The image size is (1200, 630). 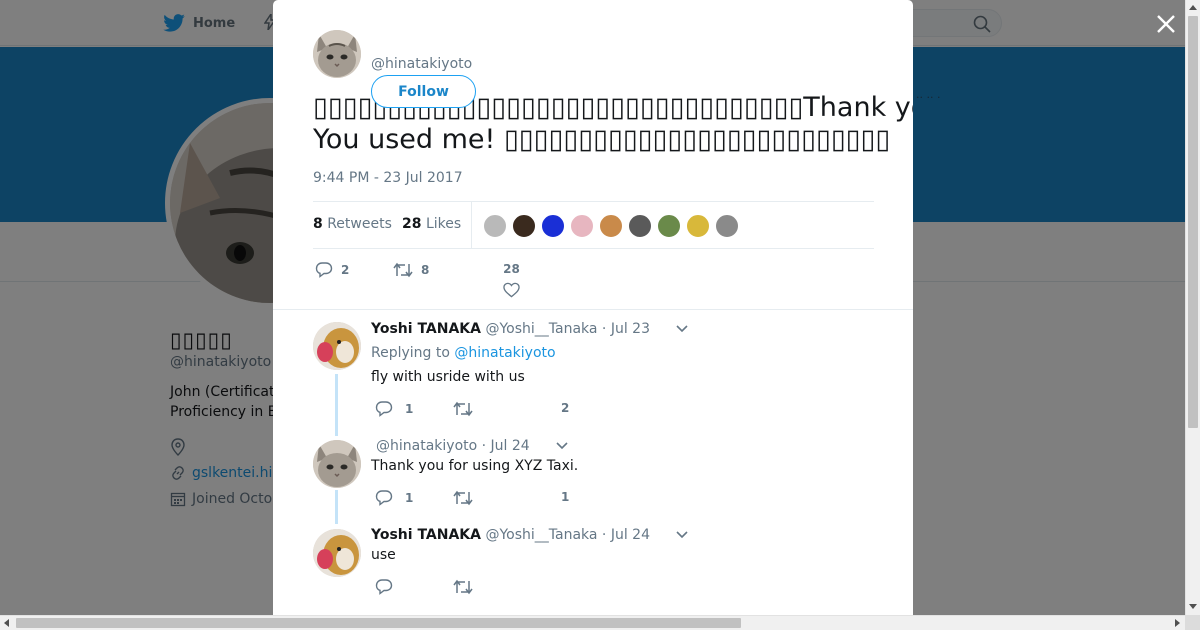 I want to click on reply-actions, so click(x=501, y=590).